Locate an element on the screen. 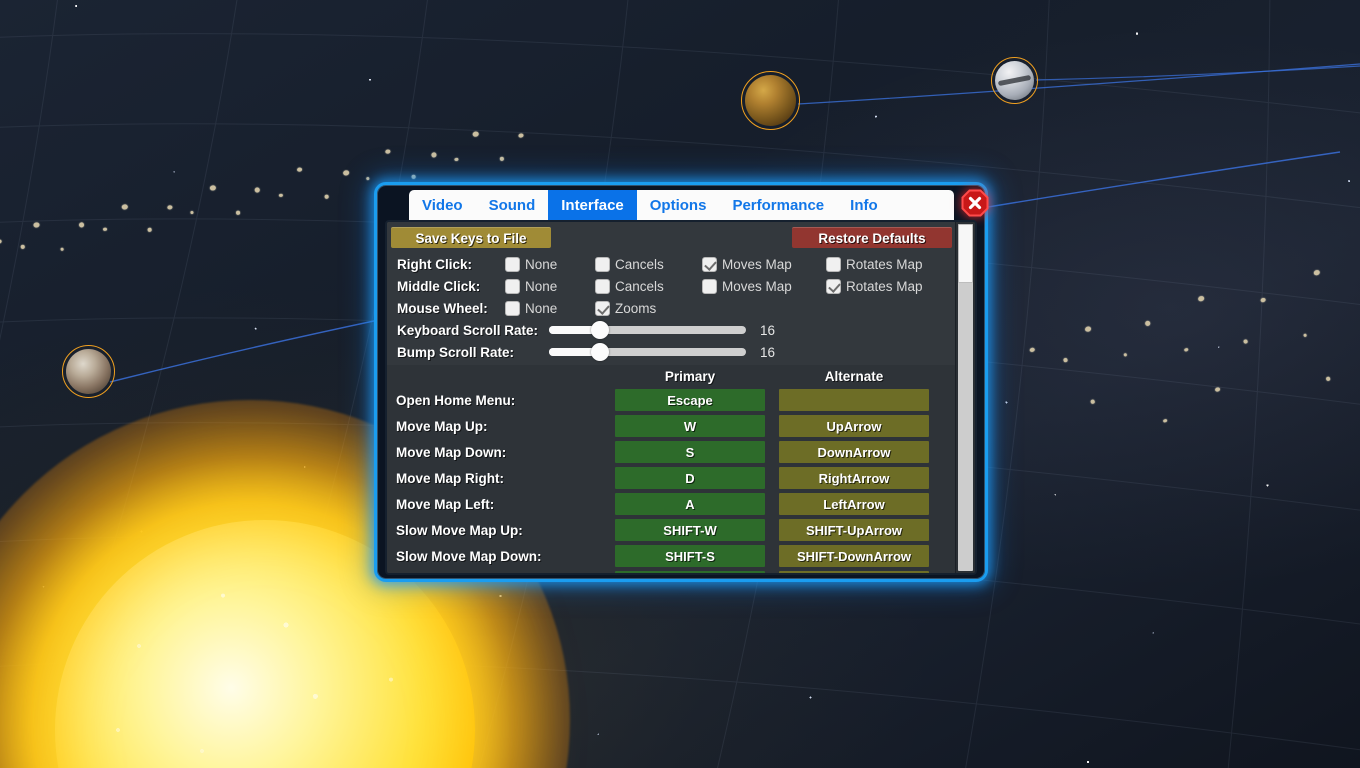 The width and height of the screenshot is (1360, 768). mars-planet is located at coordinates (88, 371).